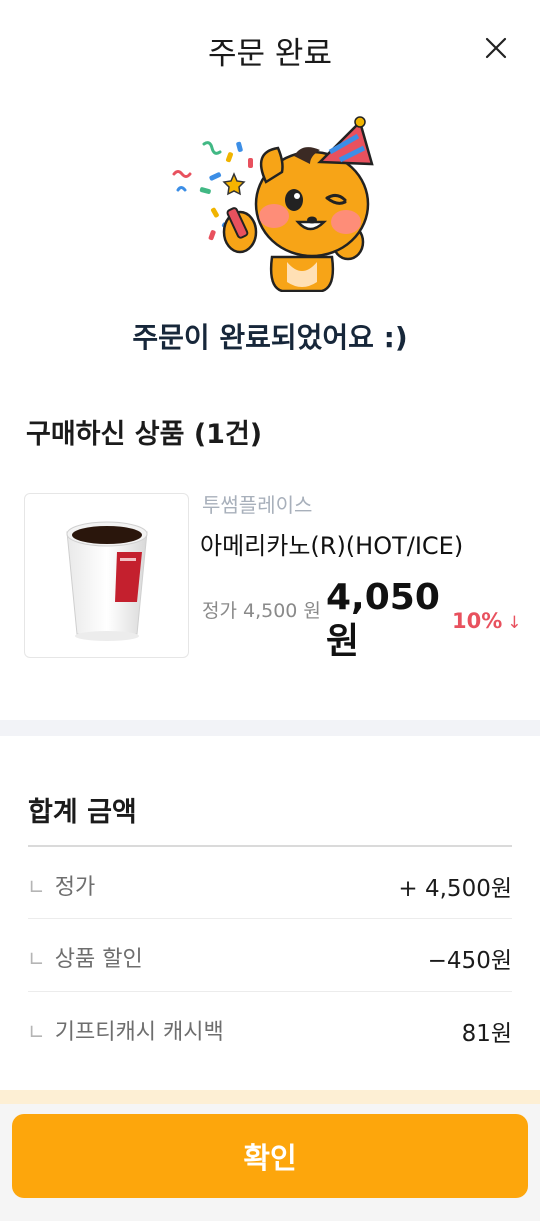 The image size is (540, 1221). Describe the element at coordinates (332, 546) in the screenshot. I see `product-name: 아메리카노(R)(HOT/ICE)` at that location.